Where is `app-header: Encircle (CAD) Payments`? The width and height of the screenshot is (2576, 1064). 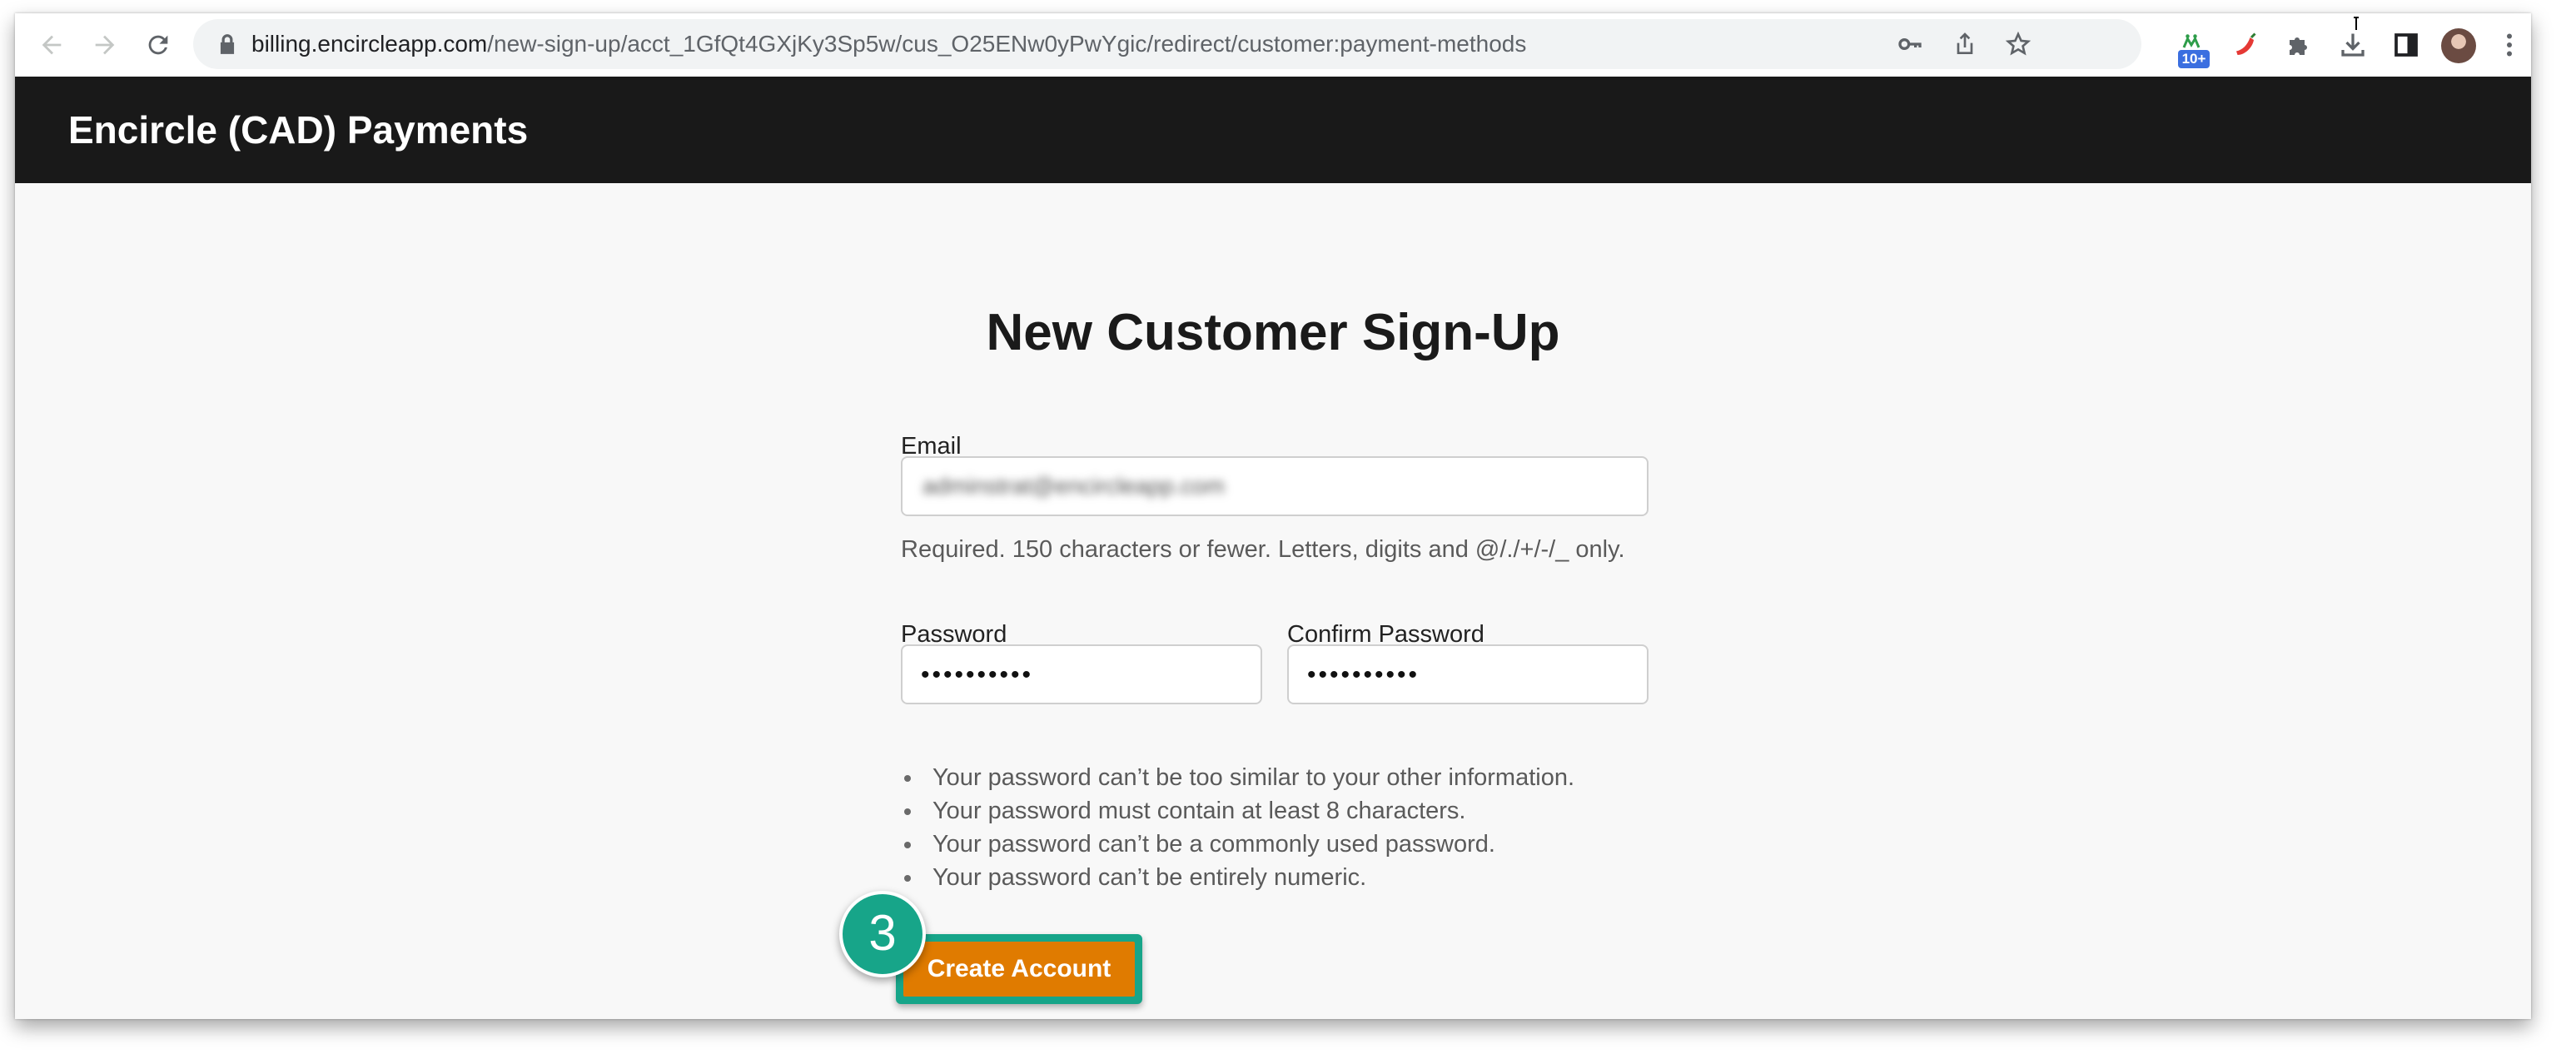 app-header: Encircle (CAD) Payments is located at coordinates (1273, 130).